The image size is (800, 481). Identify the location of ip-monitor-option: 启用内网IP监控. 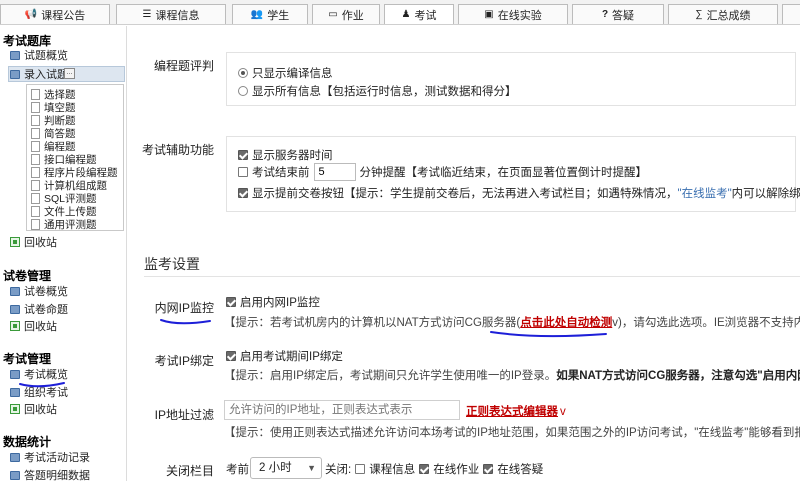
(273, 302).